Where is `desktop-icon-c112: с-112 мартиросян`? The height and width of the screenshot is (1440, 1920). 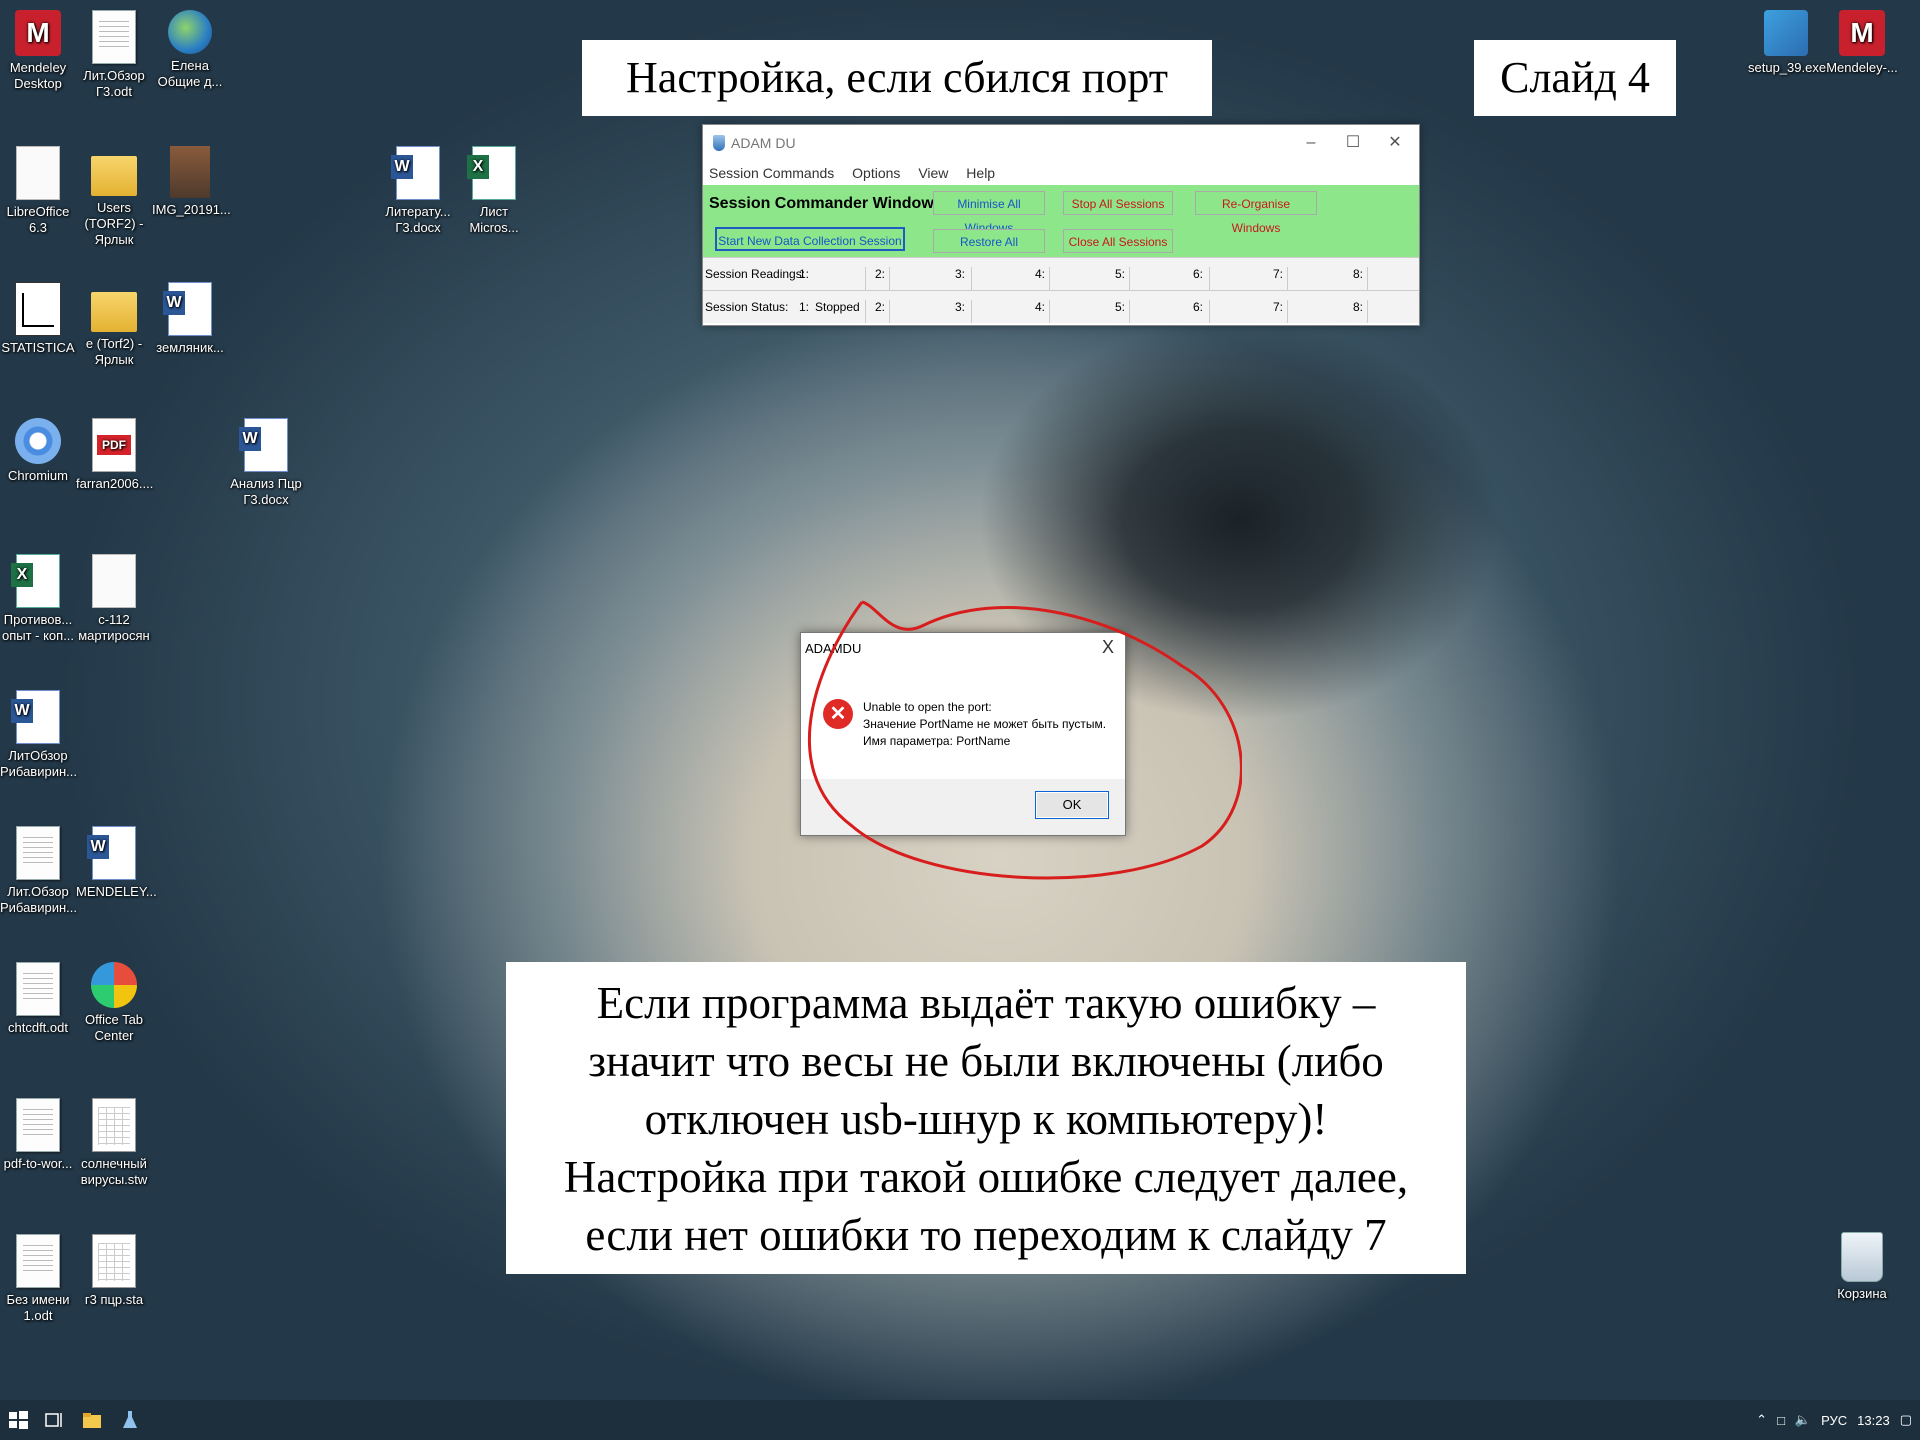
desktop-icon-c112: с-112 мартиросян is located at coordinates (114, 599).